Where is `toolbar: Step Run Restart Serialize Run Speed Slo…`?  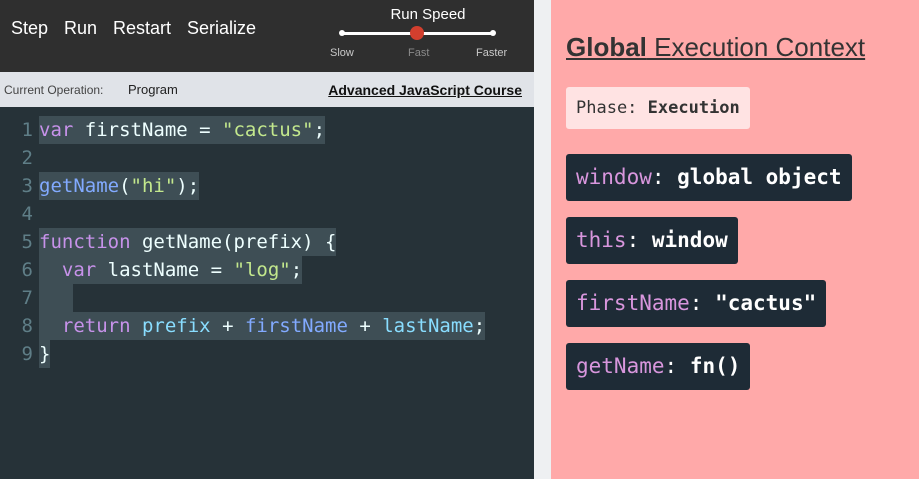
toolbar: Step Run Restart Serialize Run Speed Slo… is located at coordinates (267, 36).